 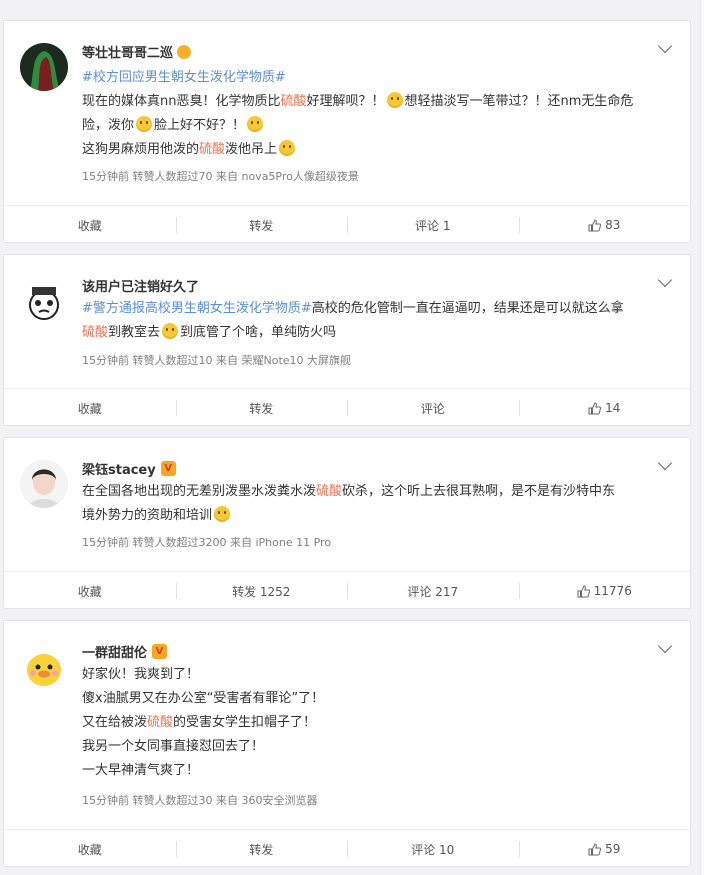 I want to click on content-text: 好家伙！我爽到了！, so click(x=141, y=674).